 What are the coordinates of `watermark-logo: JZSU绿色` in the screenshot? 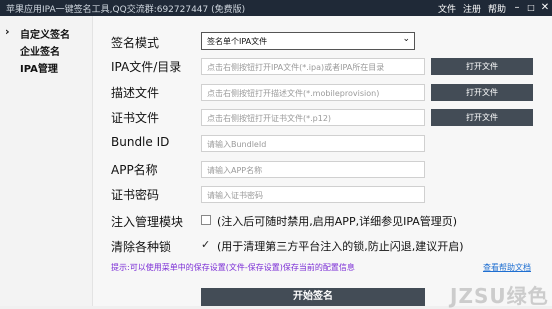 It's located at (498, 285).